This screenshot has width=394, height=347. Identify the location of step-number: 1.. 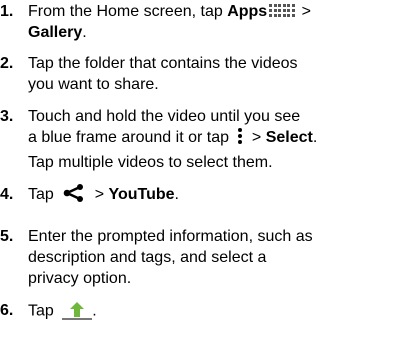
(7, 11).